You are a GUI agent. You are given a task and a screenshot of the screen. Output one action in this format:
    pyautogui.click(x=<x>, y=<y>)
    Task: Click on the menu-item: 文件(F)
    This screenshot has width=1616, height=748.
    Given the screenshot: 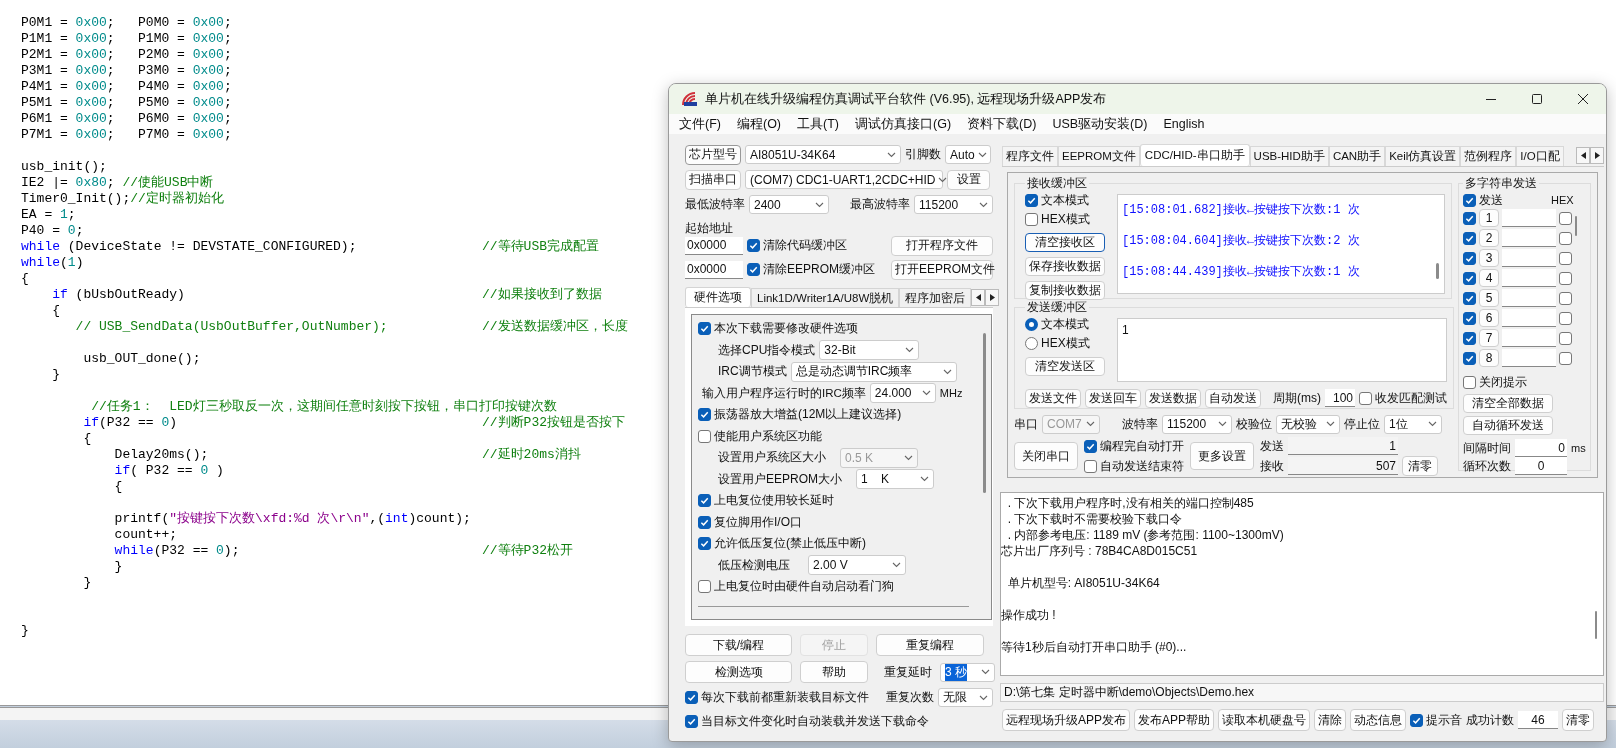 What is the action you would take?
    pyautogui.click(x=700, y=124)
    